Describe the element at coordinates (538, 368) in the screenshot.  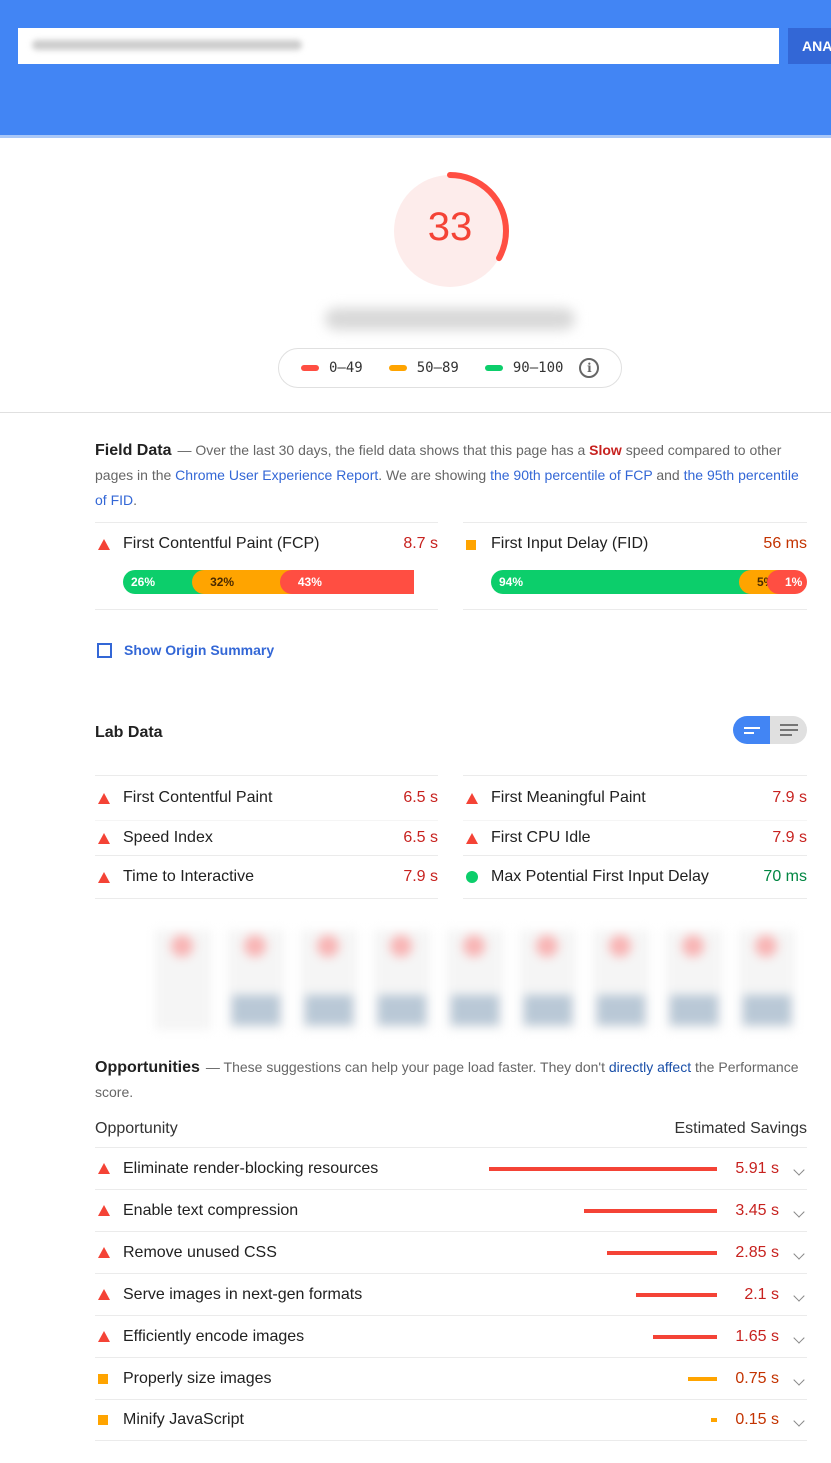
I see `legend-label: 90–100` at that location.